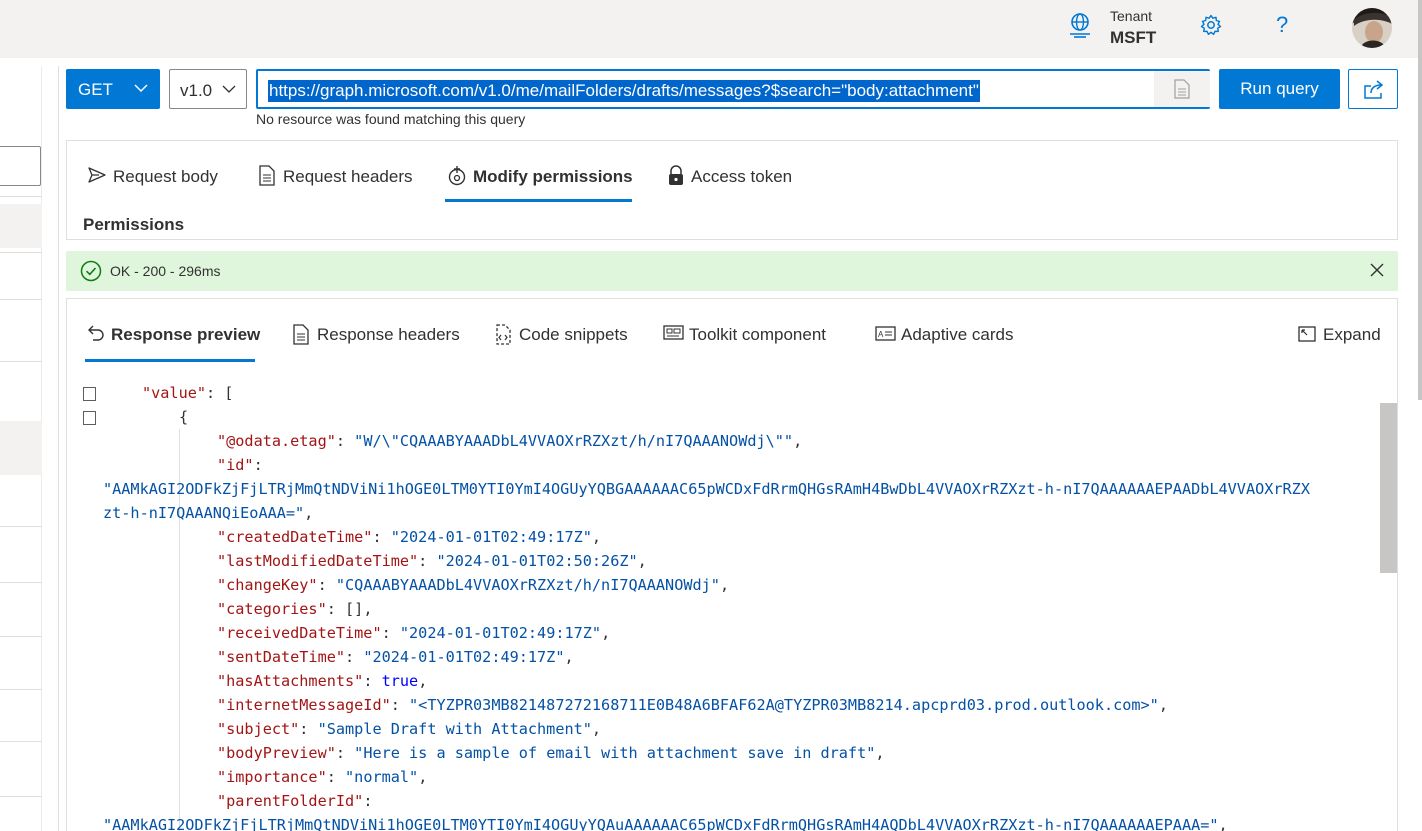 The width and height of the screenshot is (1422, 831). I want to click on url-doc-button, so click(1182, 89).